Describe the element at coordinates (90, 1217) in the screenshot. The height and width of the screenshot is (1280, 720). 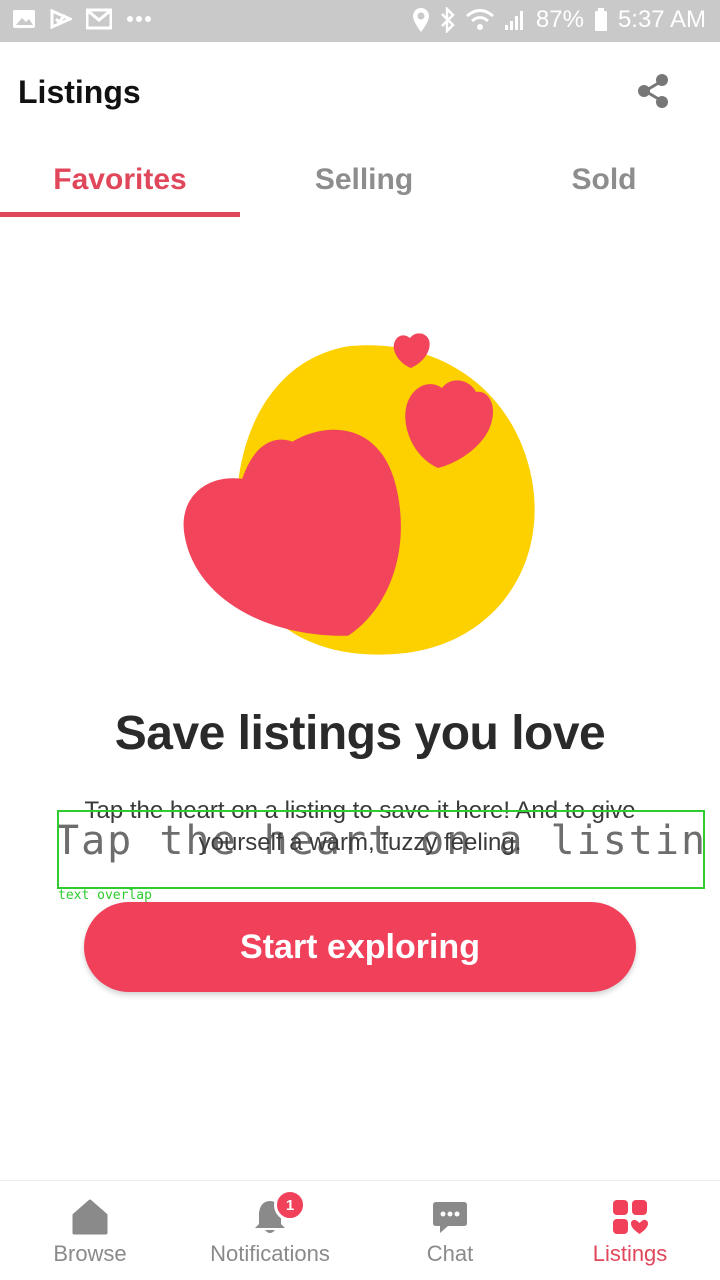
I see `home-icon` at that location.